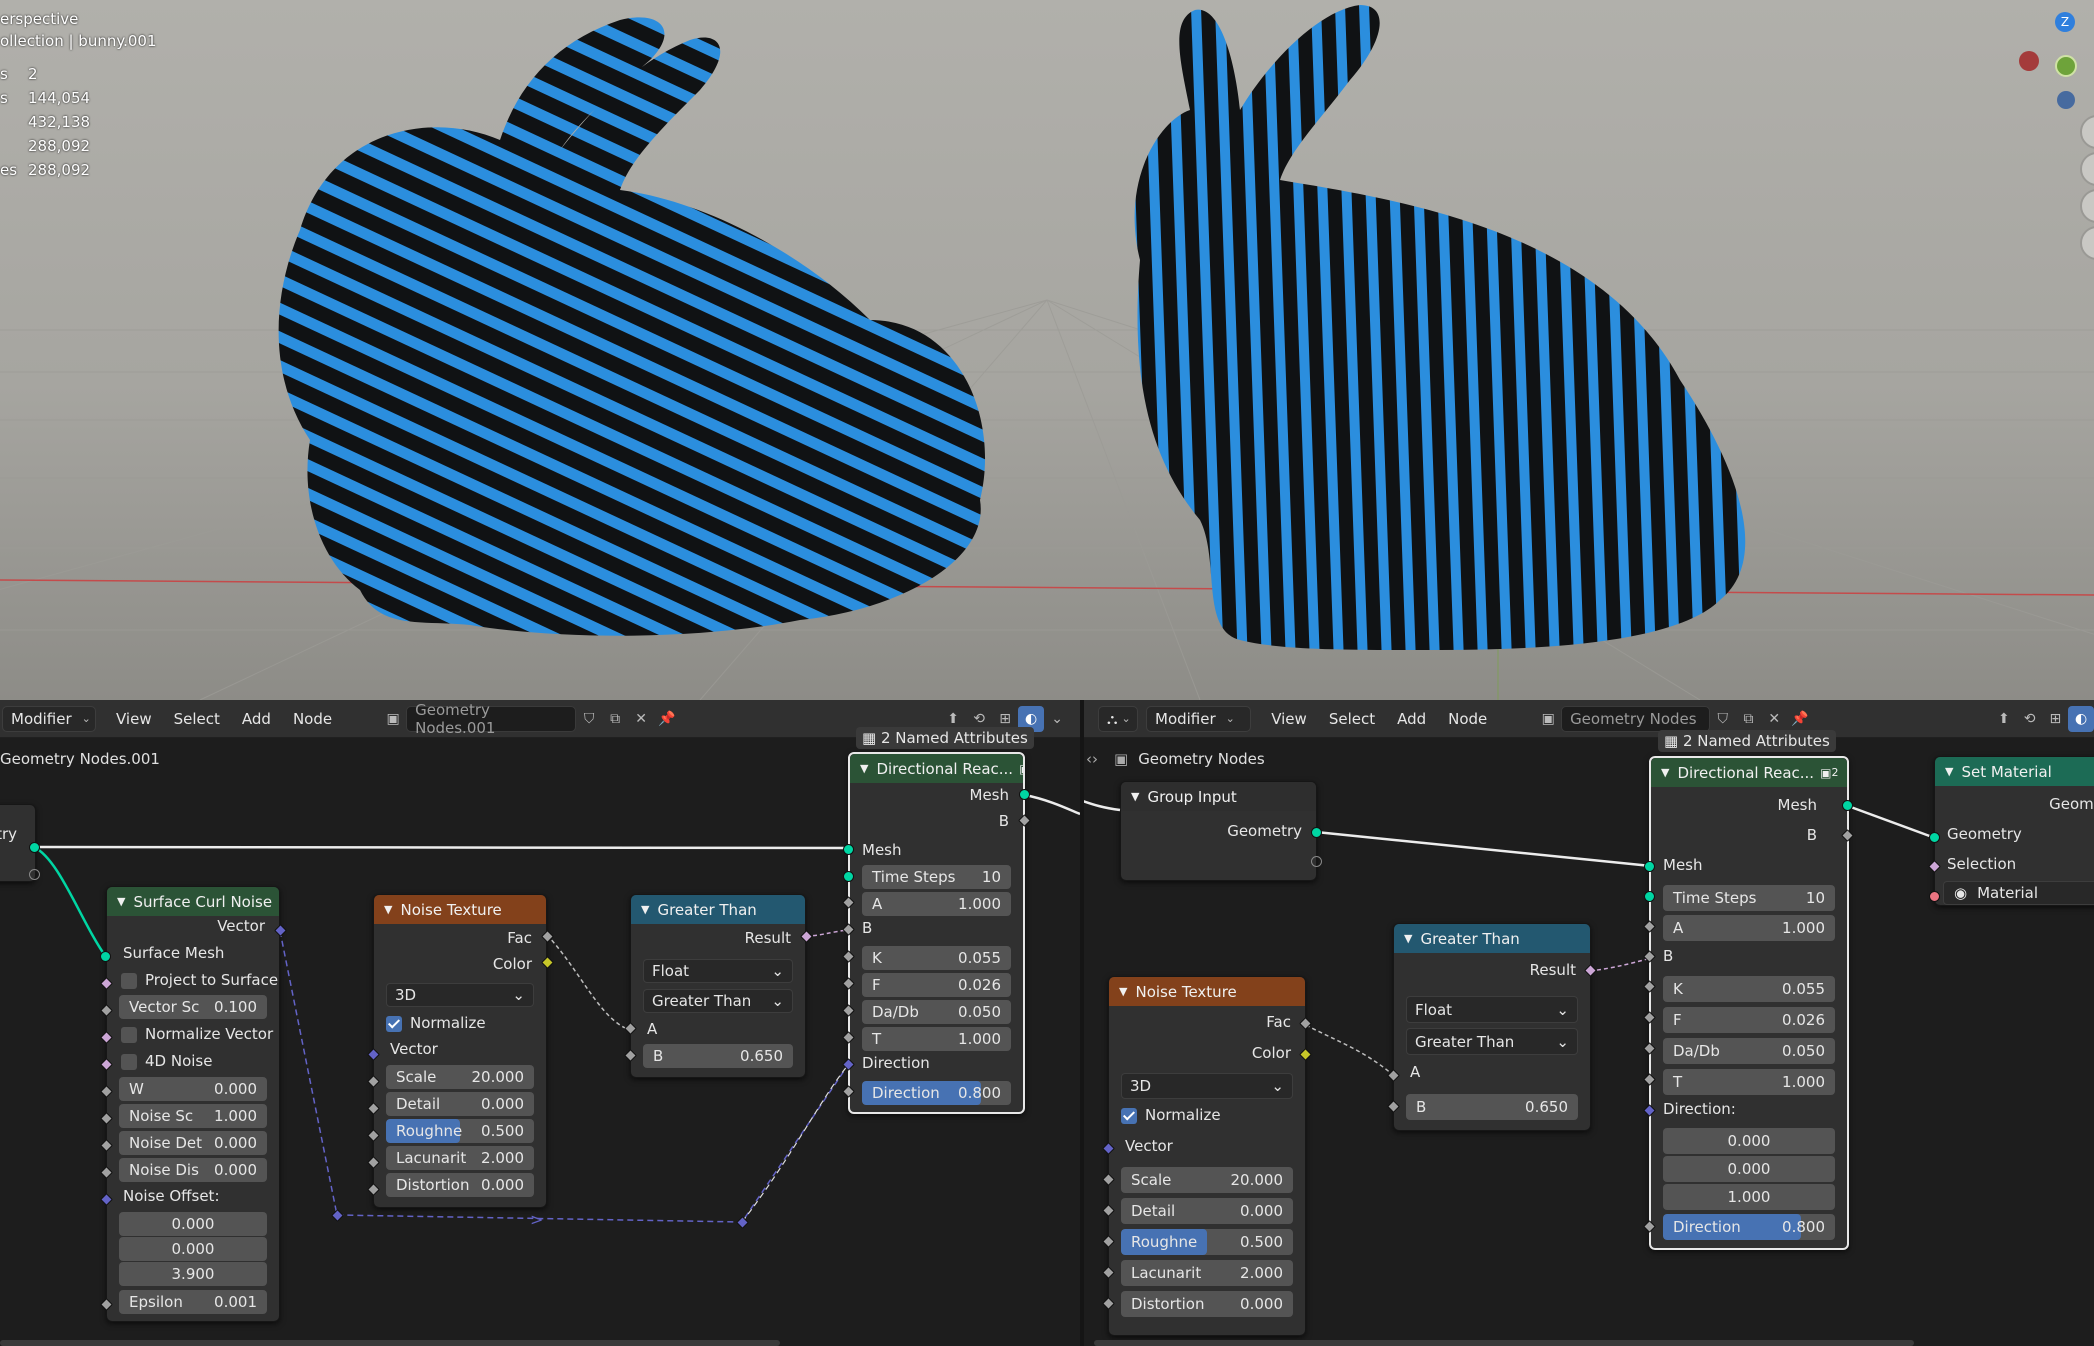  Describe the element at coordinates (2081, 718) in the screenshot. I see `overlay-icon: ◐` at that location.